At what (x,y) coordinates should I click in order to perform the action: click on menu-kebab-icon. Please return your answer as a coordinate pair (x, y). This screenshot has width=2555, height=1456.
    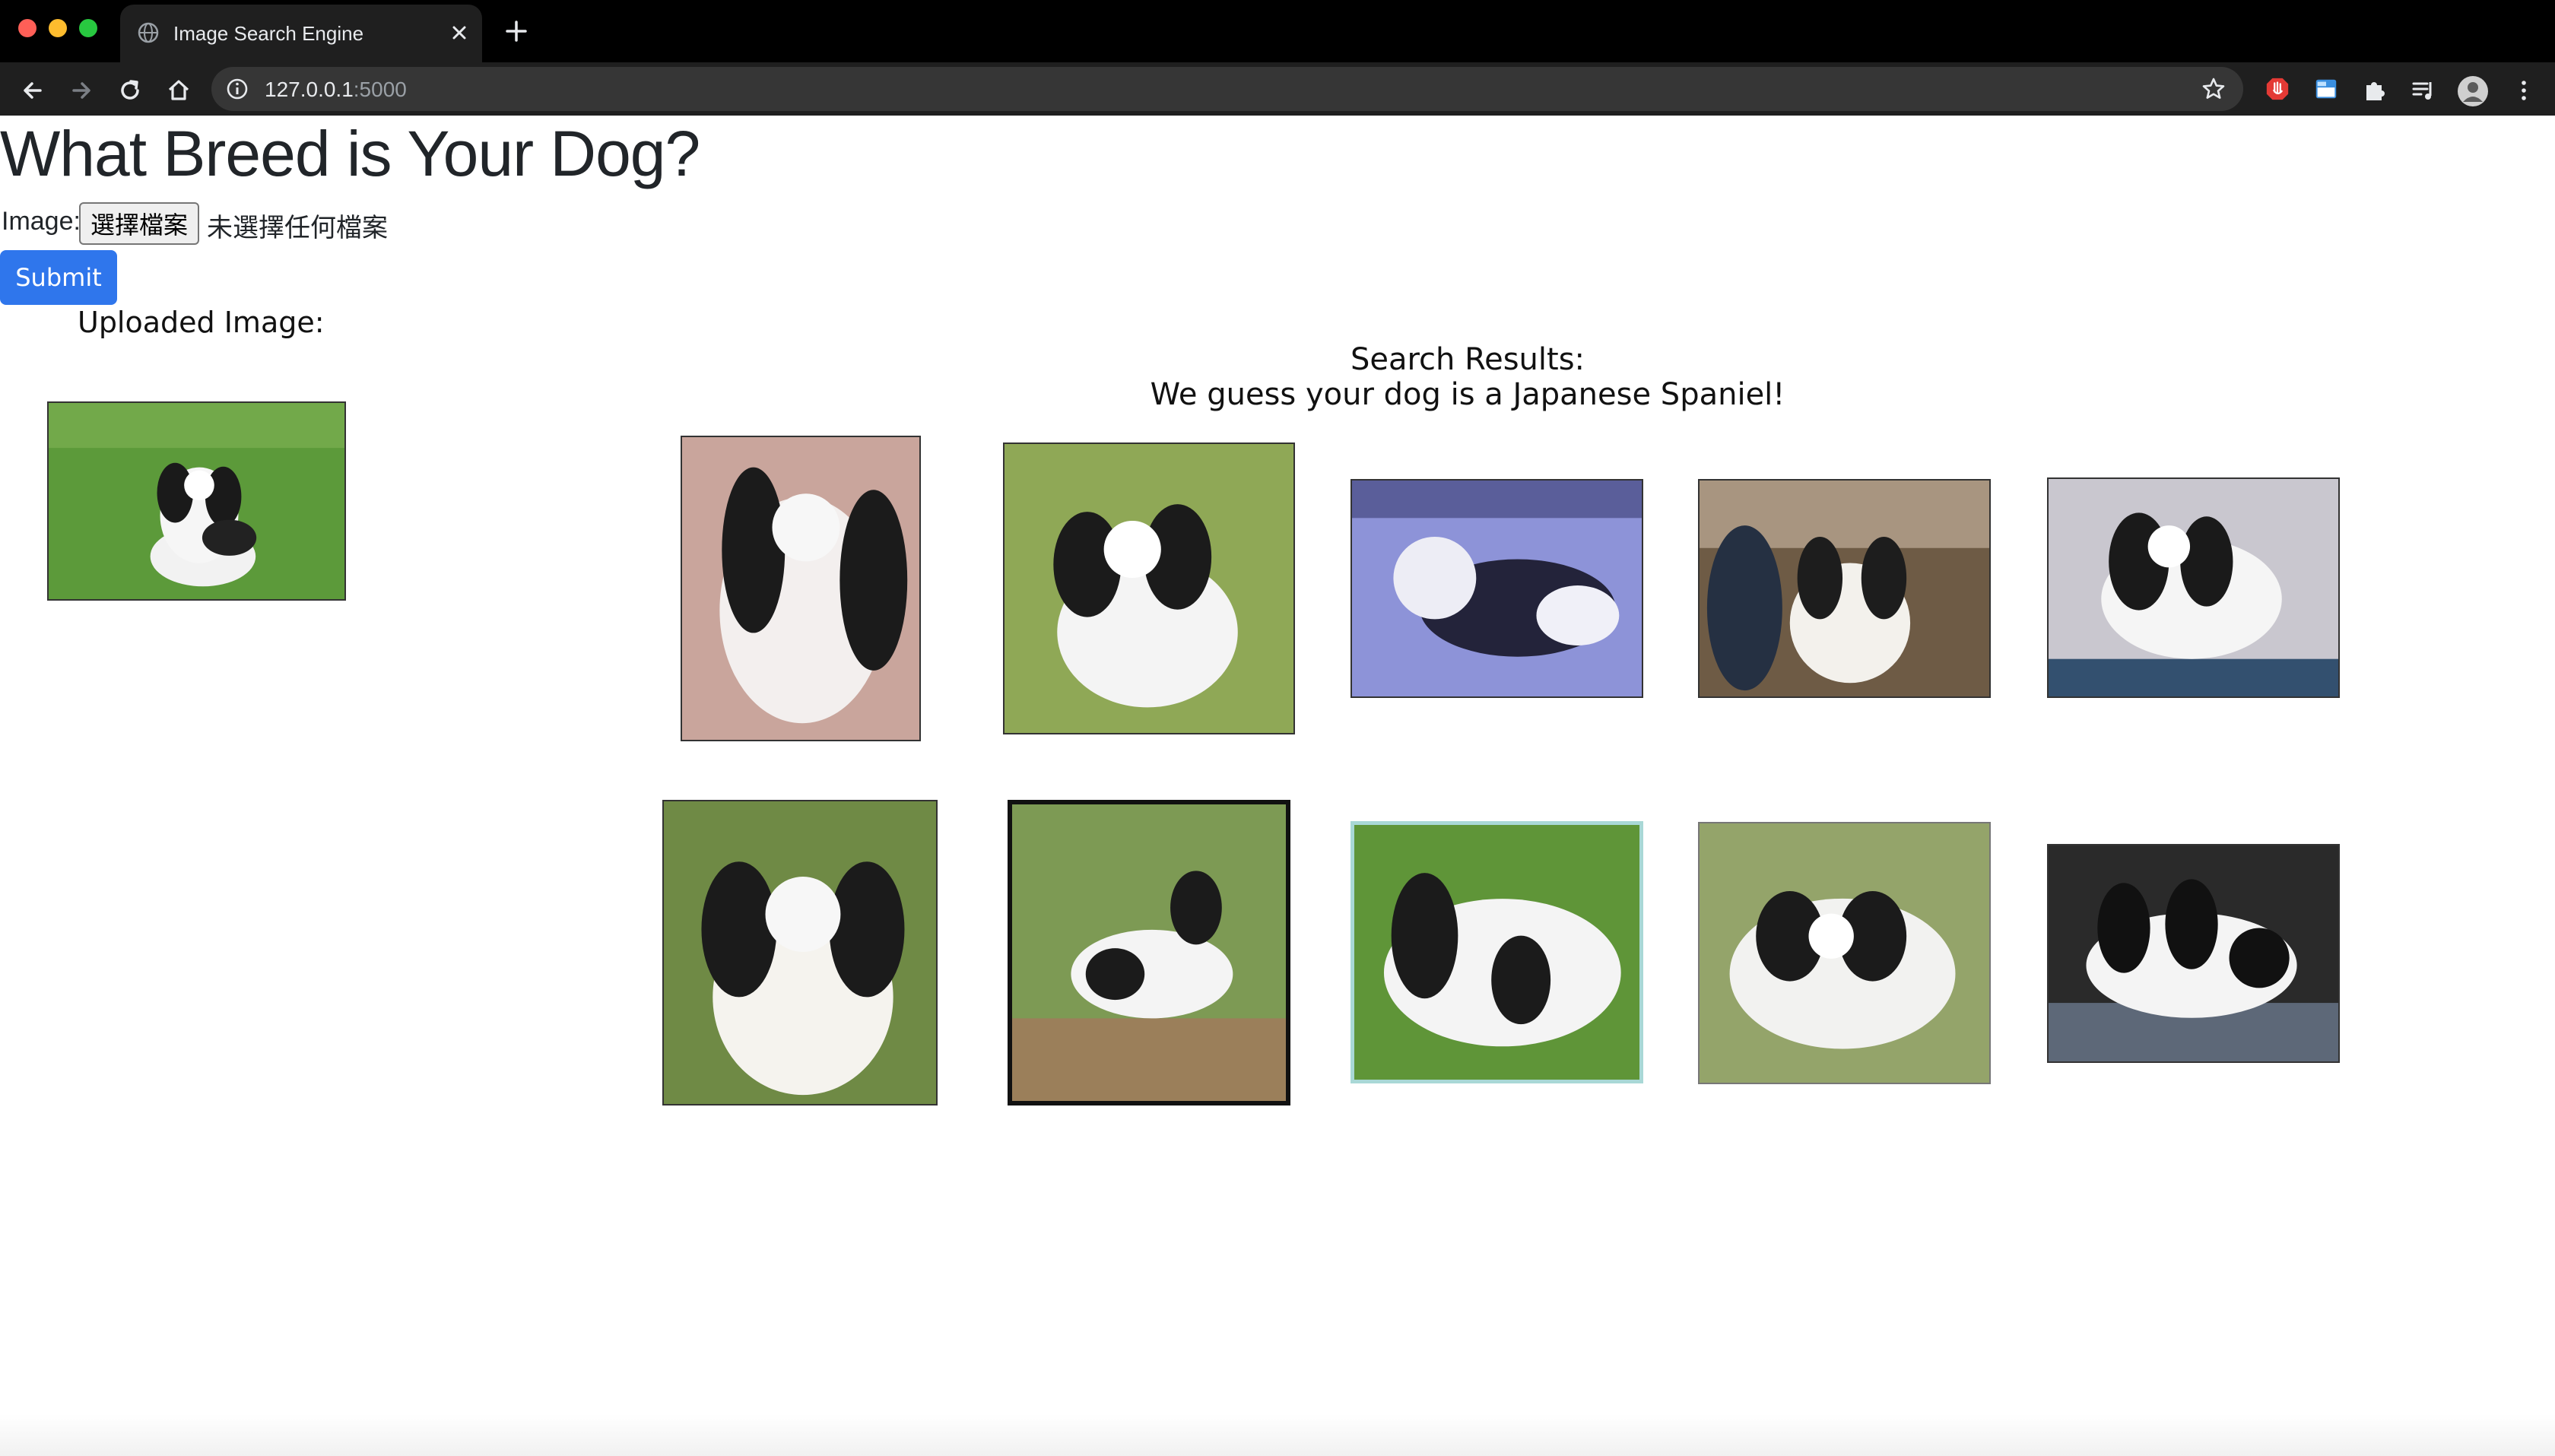
    Looking at the image, I should click on (2524, 91).